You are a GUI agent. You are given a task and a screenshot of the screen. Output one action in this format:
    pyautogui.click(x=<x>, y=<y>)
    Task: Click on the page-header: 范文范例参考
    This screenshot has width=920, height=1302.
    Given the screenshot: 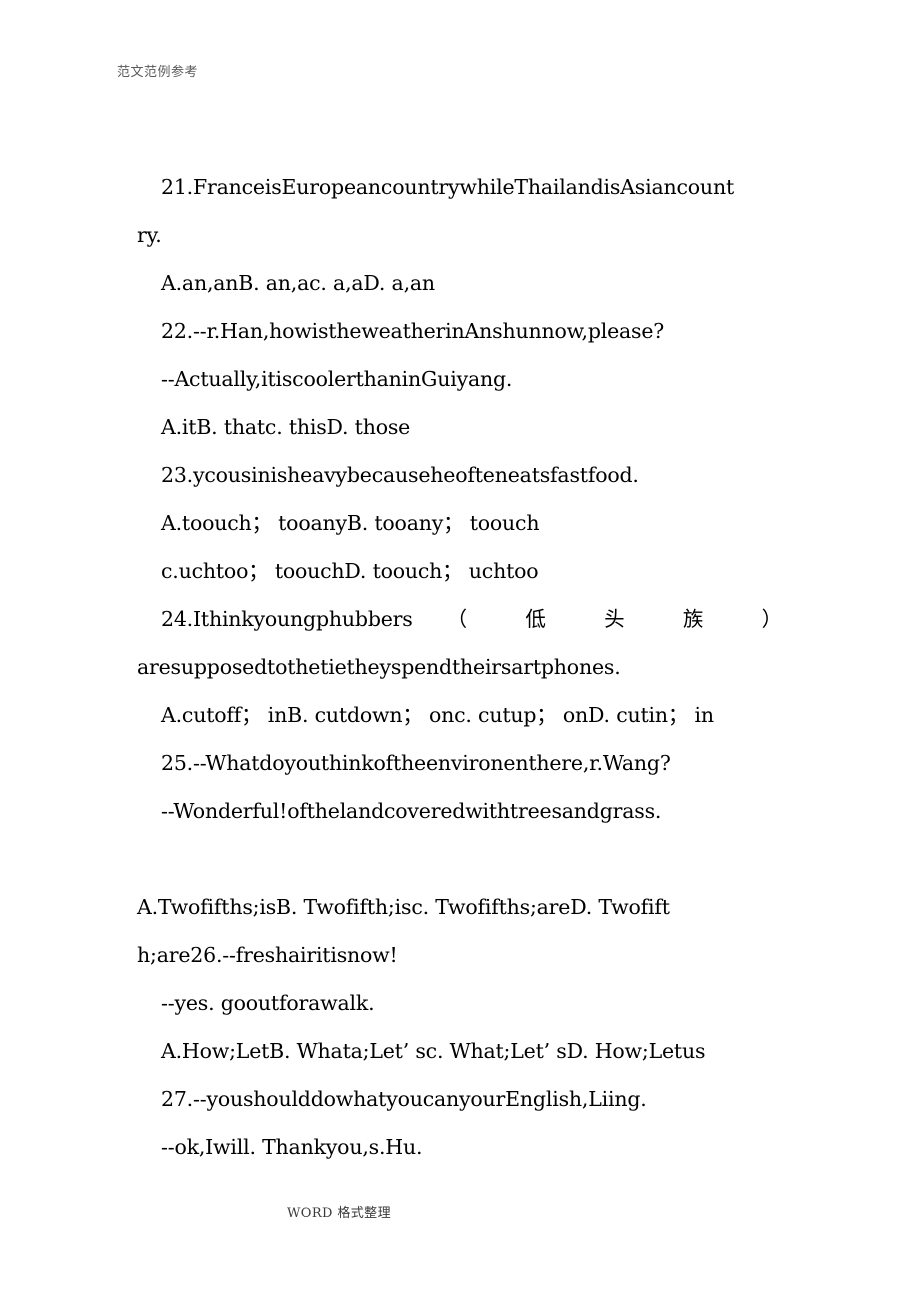 What is the action you would take?
    pyautogui.click(x=158, y=72)
    